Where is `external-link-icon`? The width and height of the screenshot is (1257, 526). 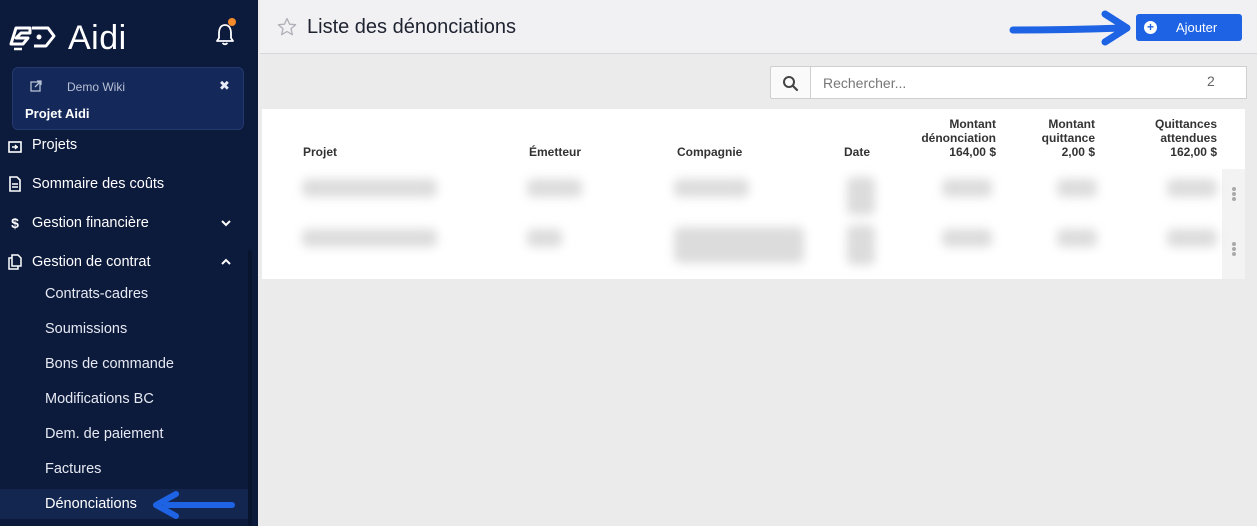 external-link-icon is located at coordinates (36, 86).